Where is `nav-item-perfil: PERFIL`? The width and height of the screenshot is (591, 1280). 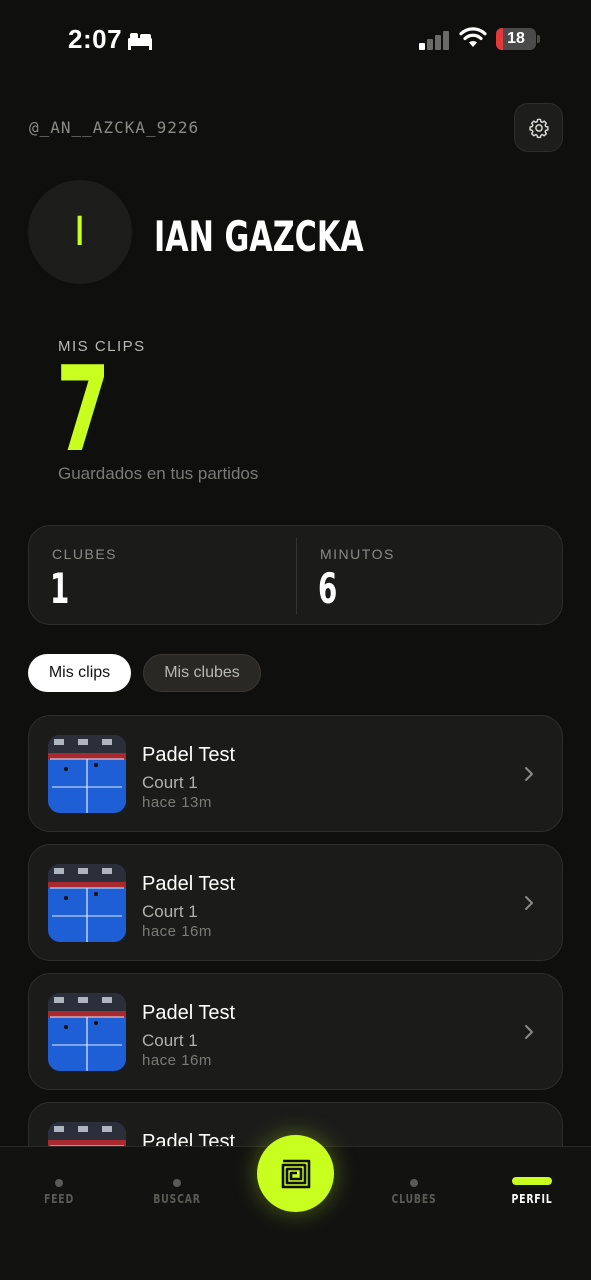 nav-item-perfil: PERFIL is located at coordinates (532, 1194).